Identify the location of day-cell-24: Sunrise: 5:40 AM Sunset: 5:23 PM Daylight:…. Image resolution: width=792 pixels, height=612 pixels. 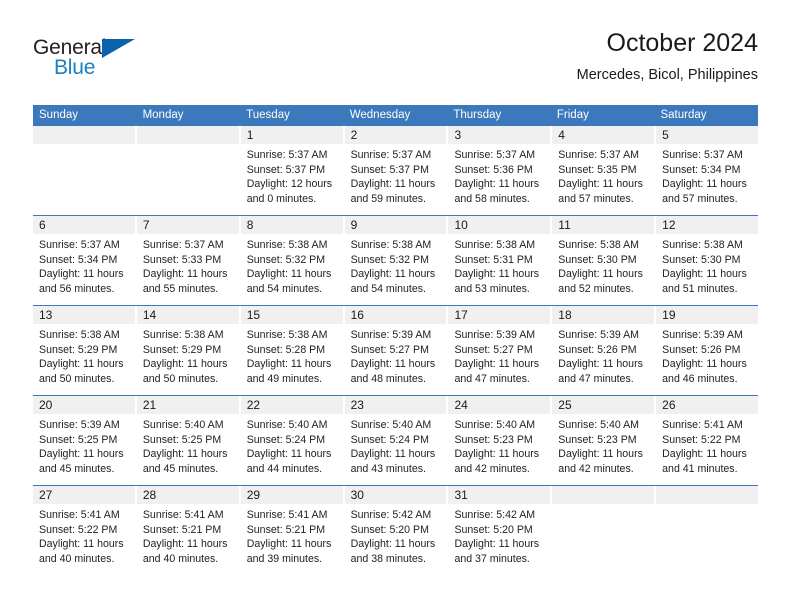
(500, 449).